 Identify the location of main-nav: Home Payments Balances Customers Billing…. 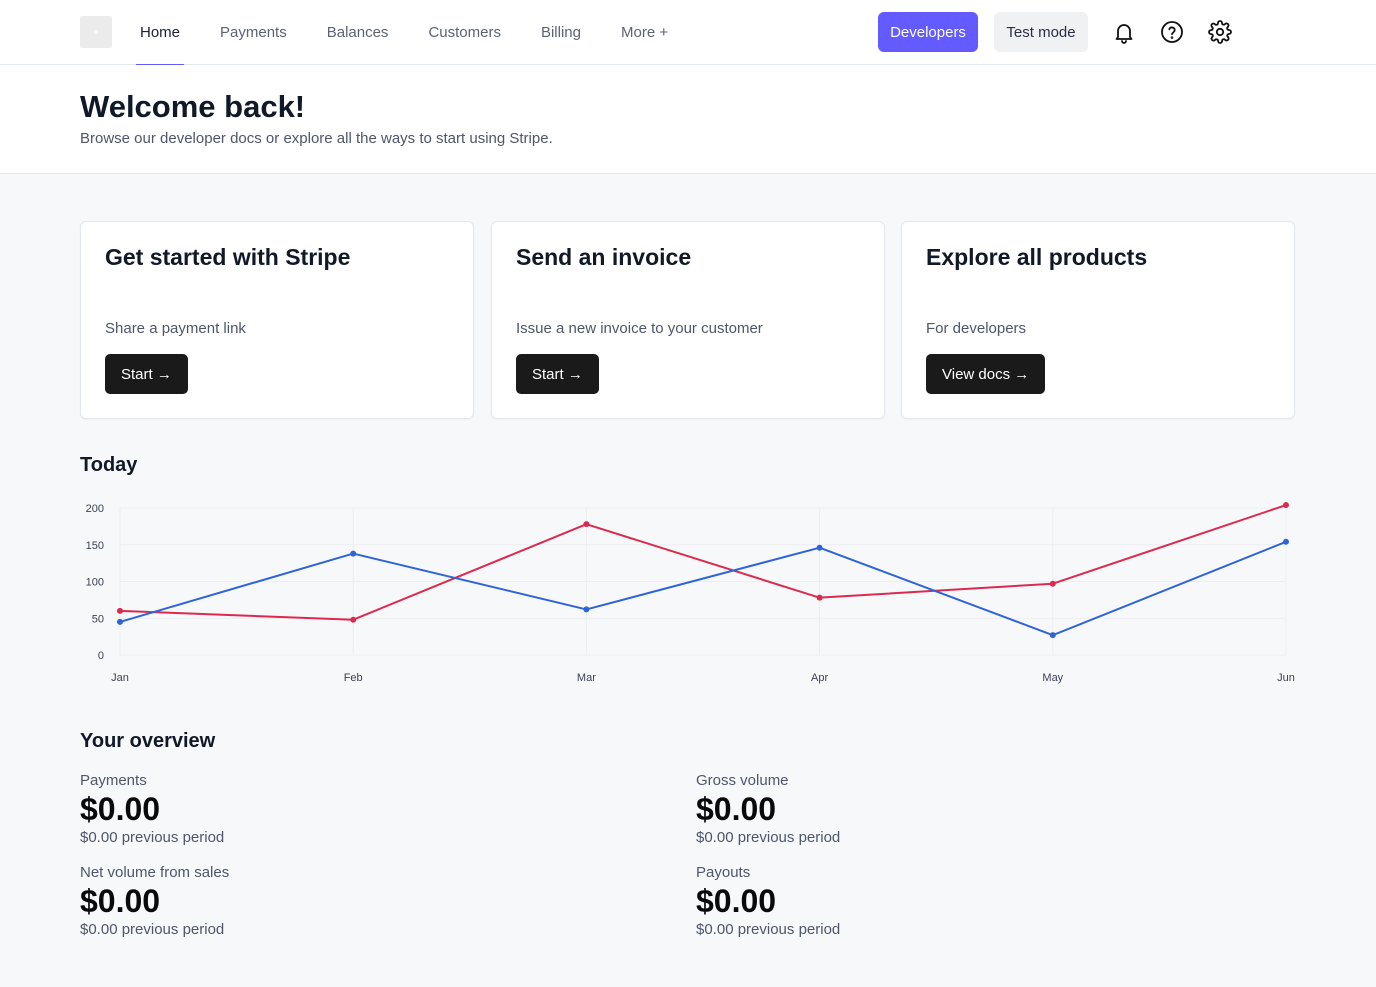
(404, 33).